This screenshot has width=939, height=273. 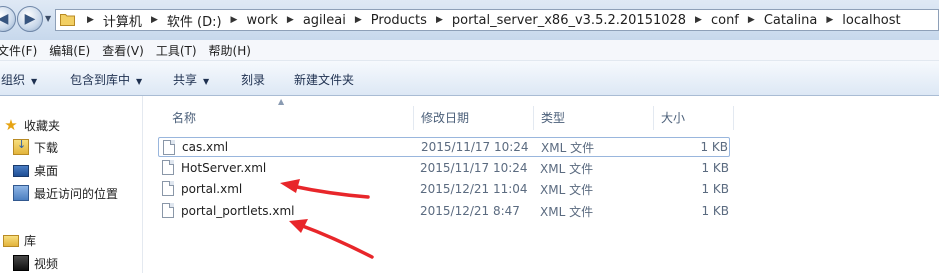 I want to click on column-size-label: 大小, so click(x=673, y=117).